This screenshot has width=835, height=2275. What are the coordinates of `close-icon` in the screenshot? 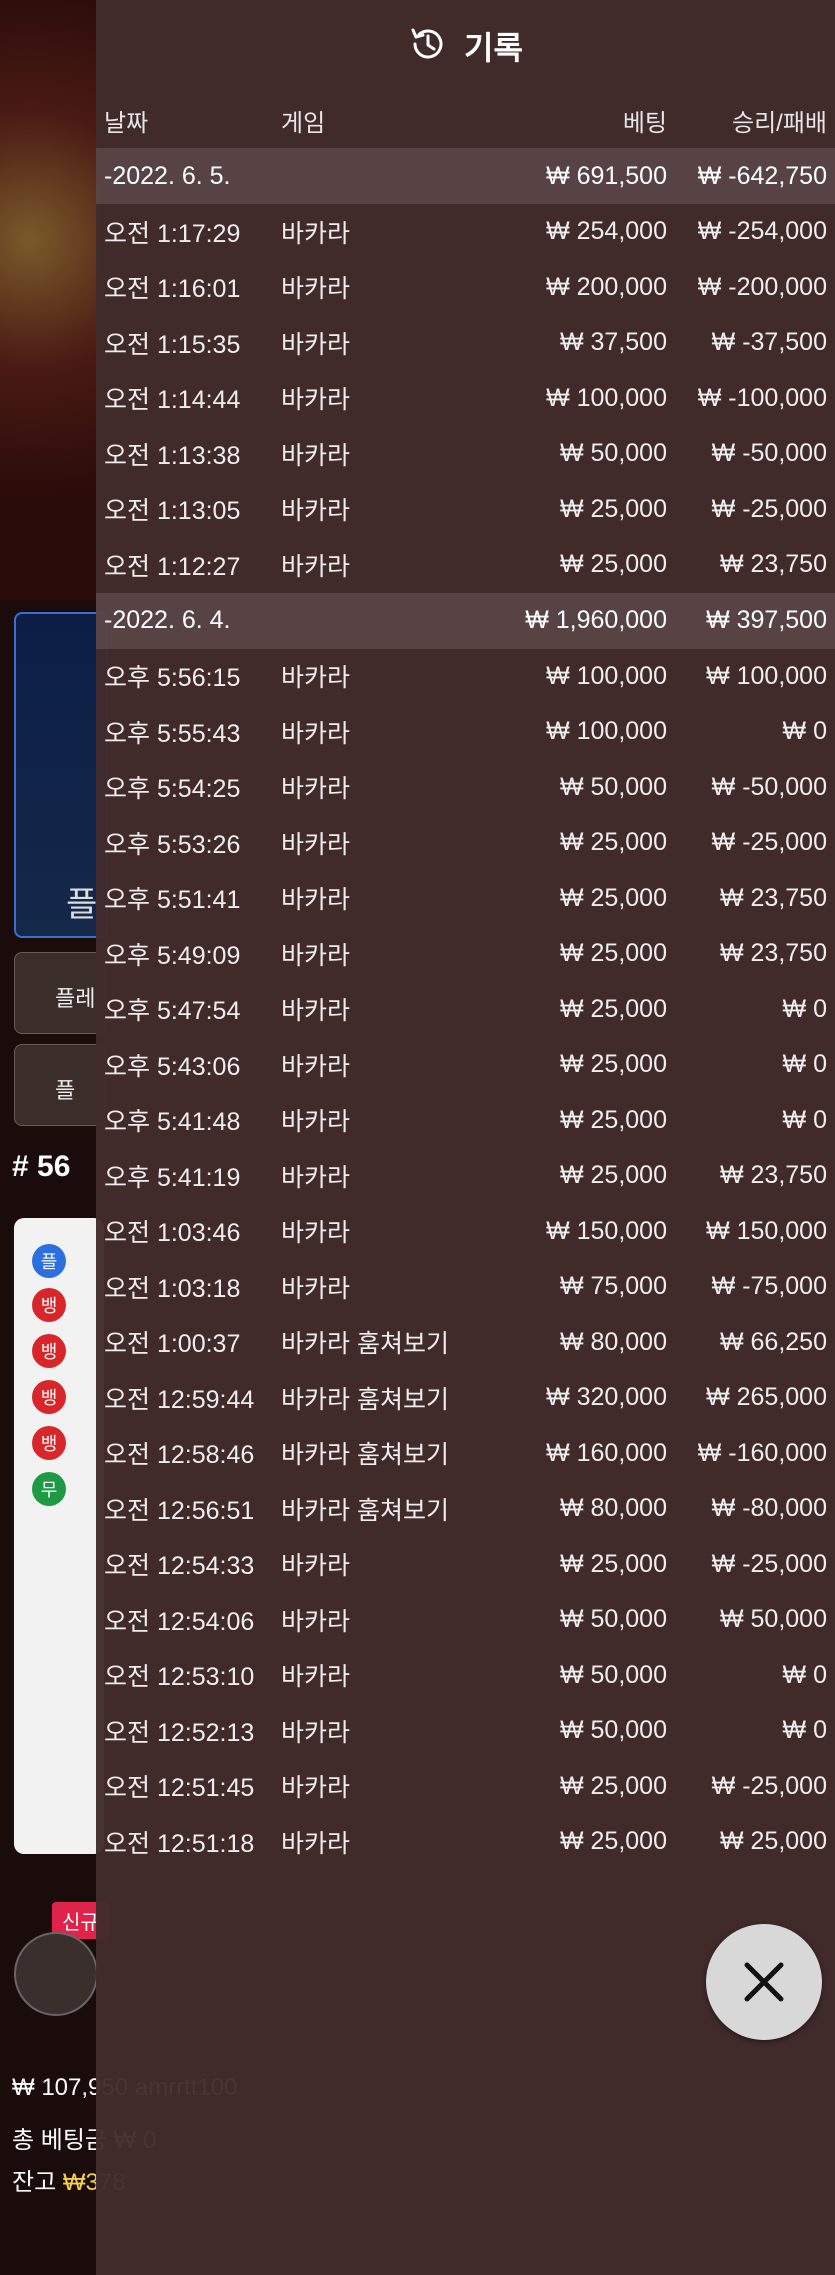 It's located at (764, 1982).